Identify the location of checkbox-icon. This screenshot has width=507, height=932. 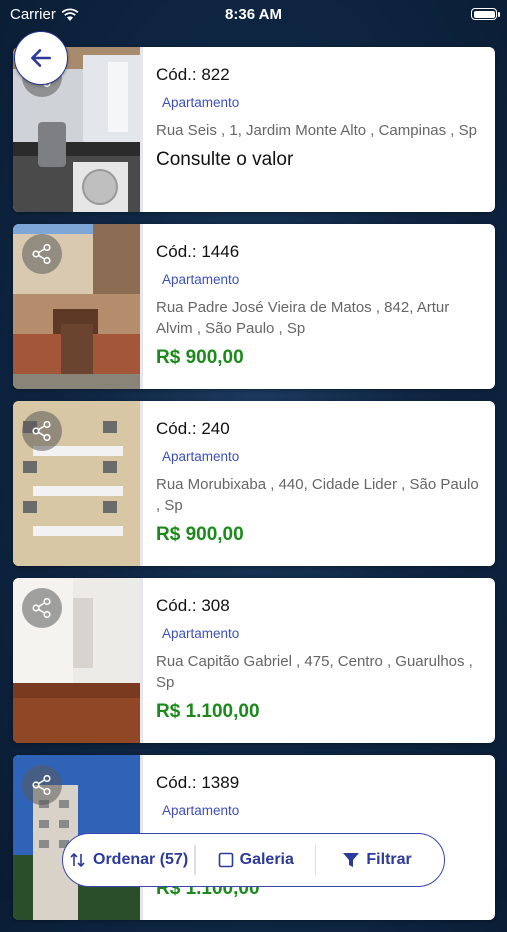
(225, 860).